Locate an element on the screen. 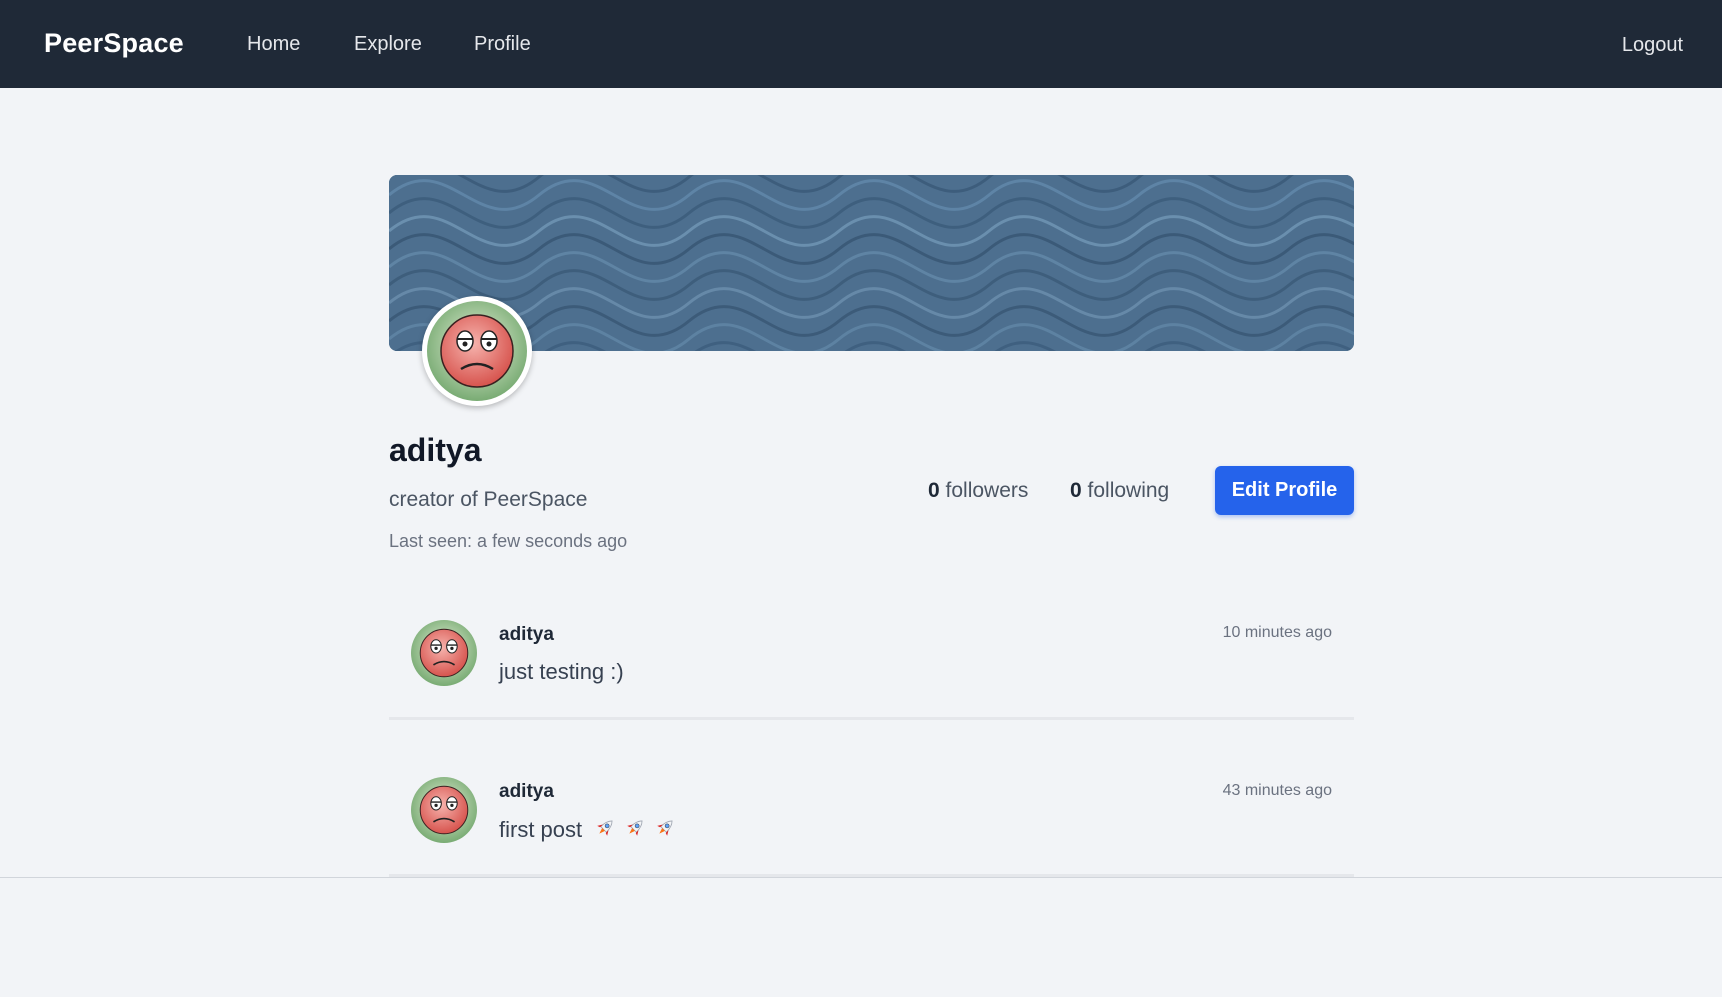  followers-count: 0 is located at coordinates (934, 490).